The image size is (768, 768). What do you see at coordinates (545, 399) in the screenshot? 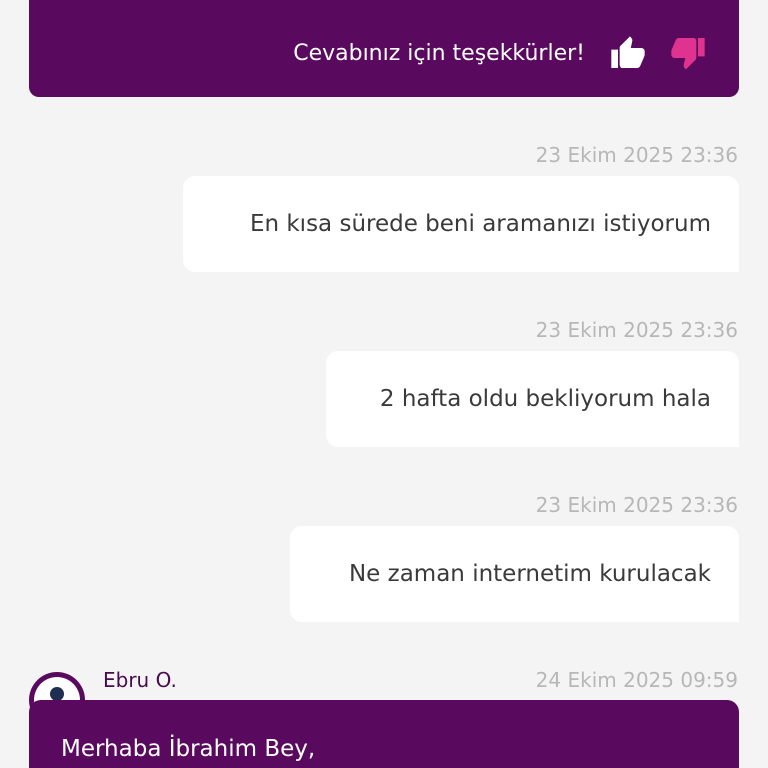
I see `user-message-text: 2 hafta oldu bekliyorum hala` at bounding box center [545, 399].